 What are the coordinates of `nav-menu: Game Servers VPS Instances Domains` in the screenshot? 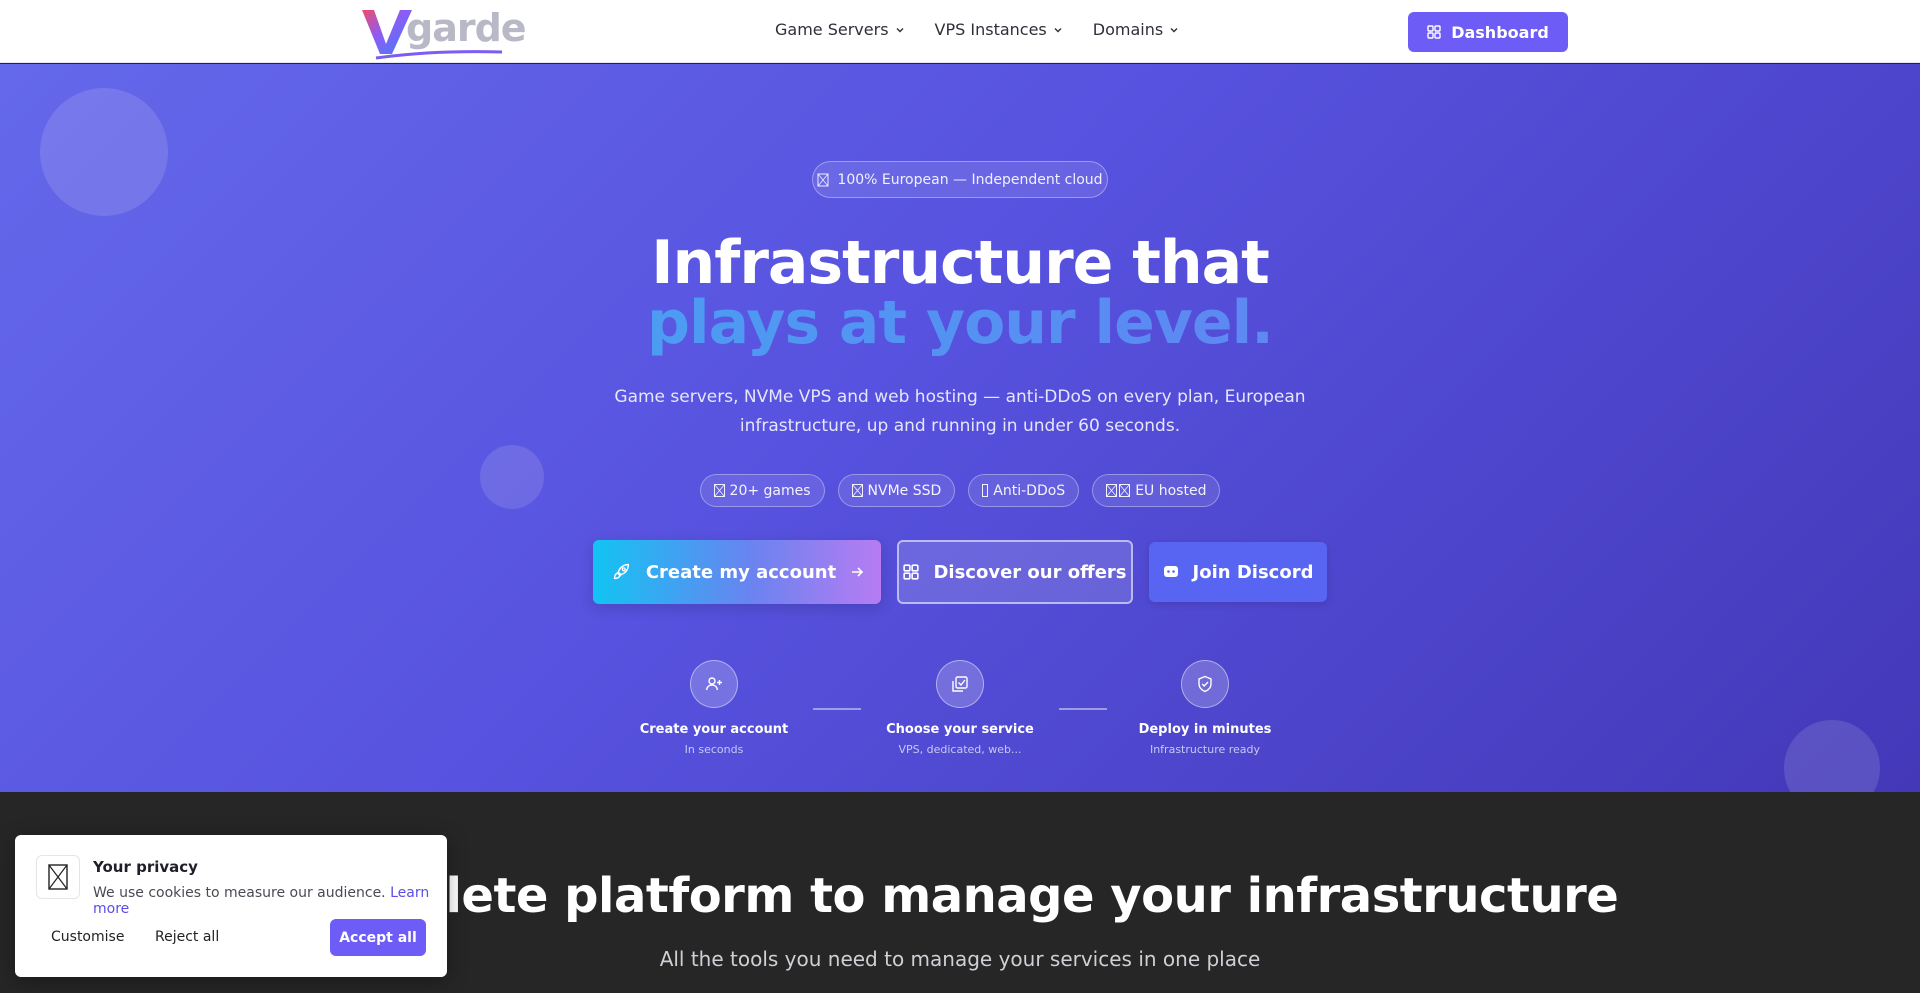 It's located at (977, 29).